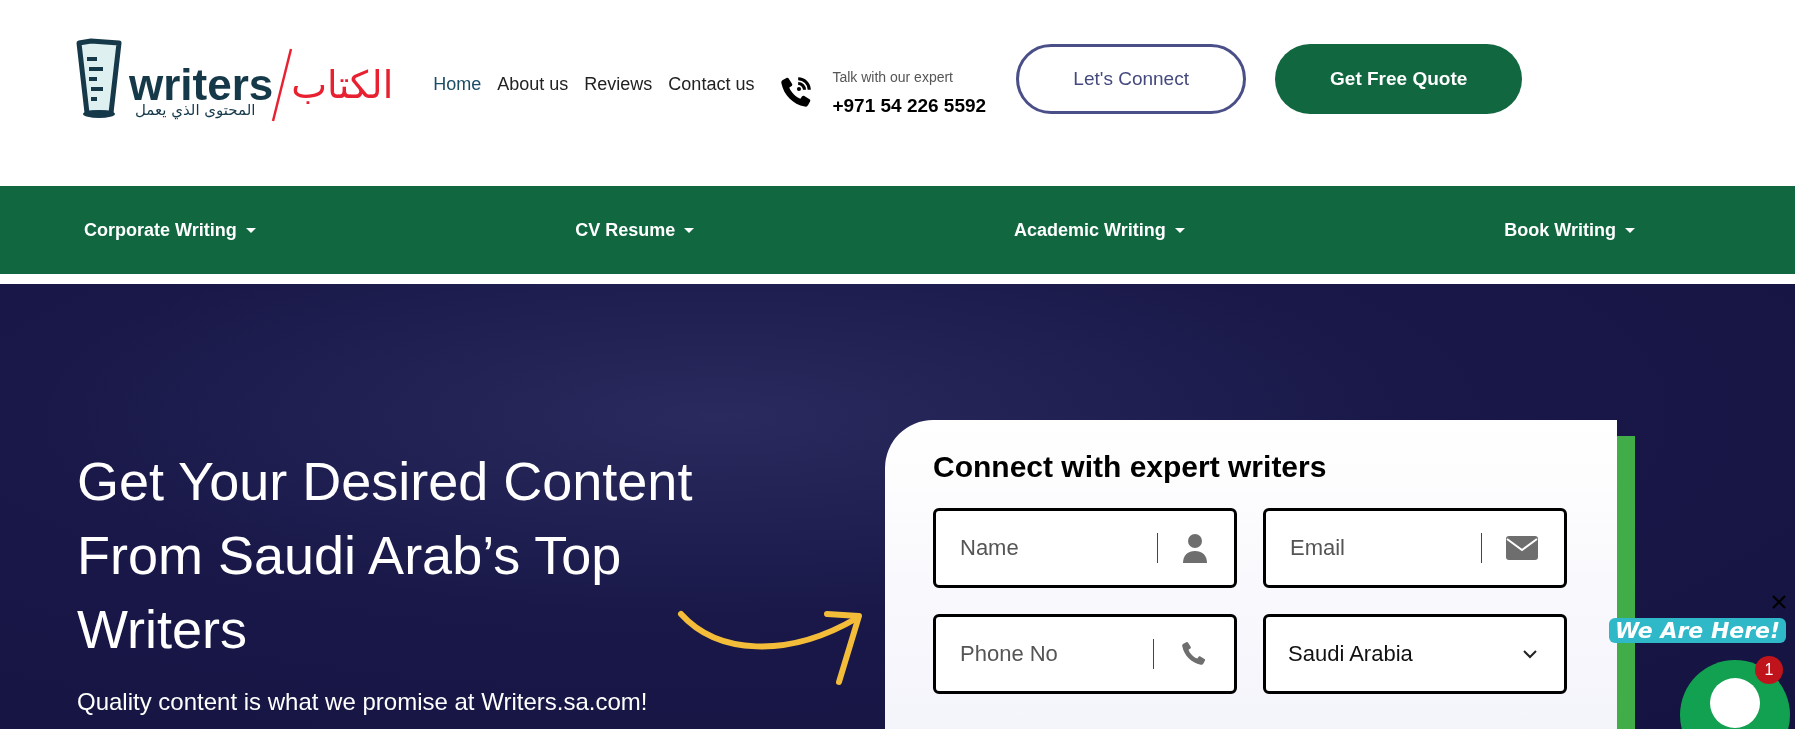 This screenshot has height=729, width=1795. What do you see at coordinates (457, 84) in the screenshot?
I see `nav-link: Home` at bounding box center [457, 84].